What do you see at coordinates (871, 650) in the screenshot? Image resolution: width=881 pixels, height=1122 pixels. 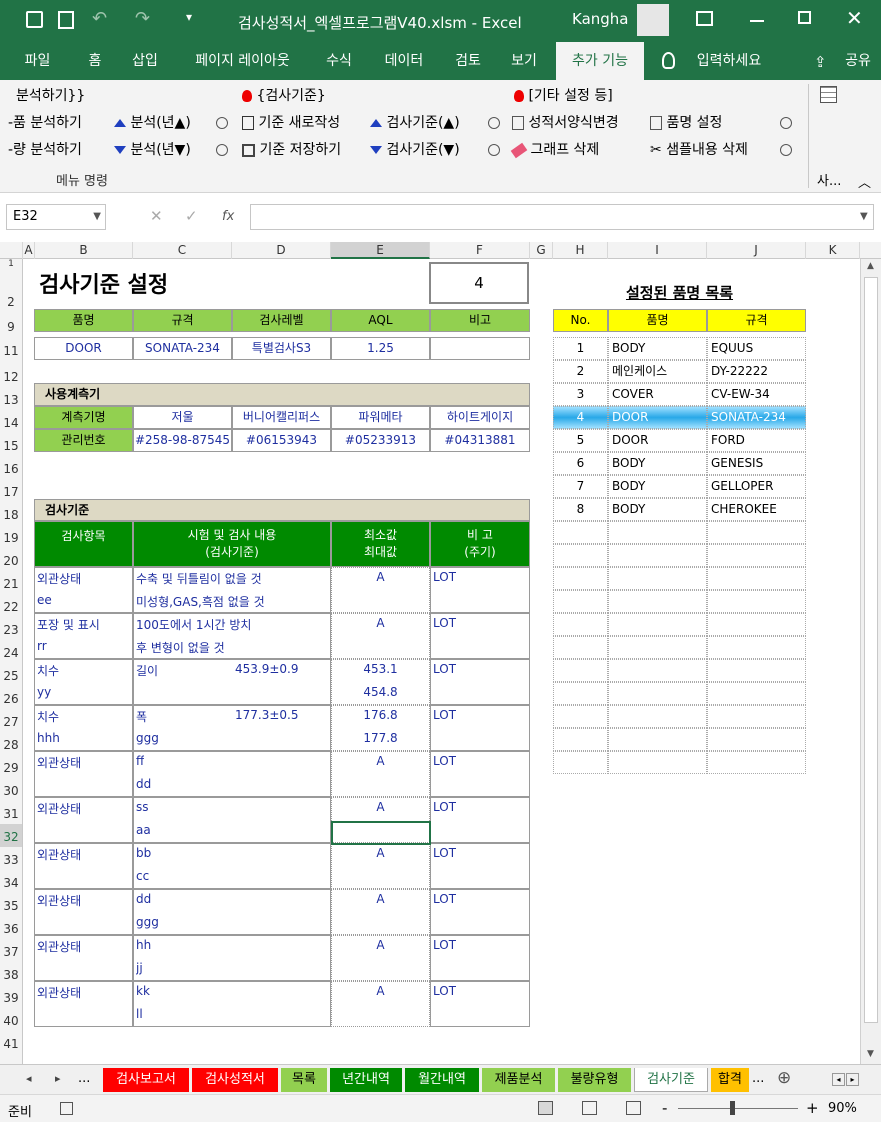 I see `scroll-thumb` at bounding box center [871, 650].